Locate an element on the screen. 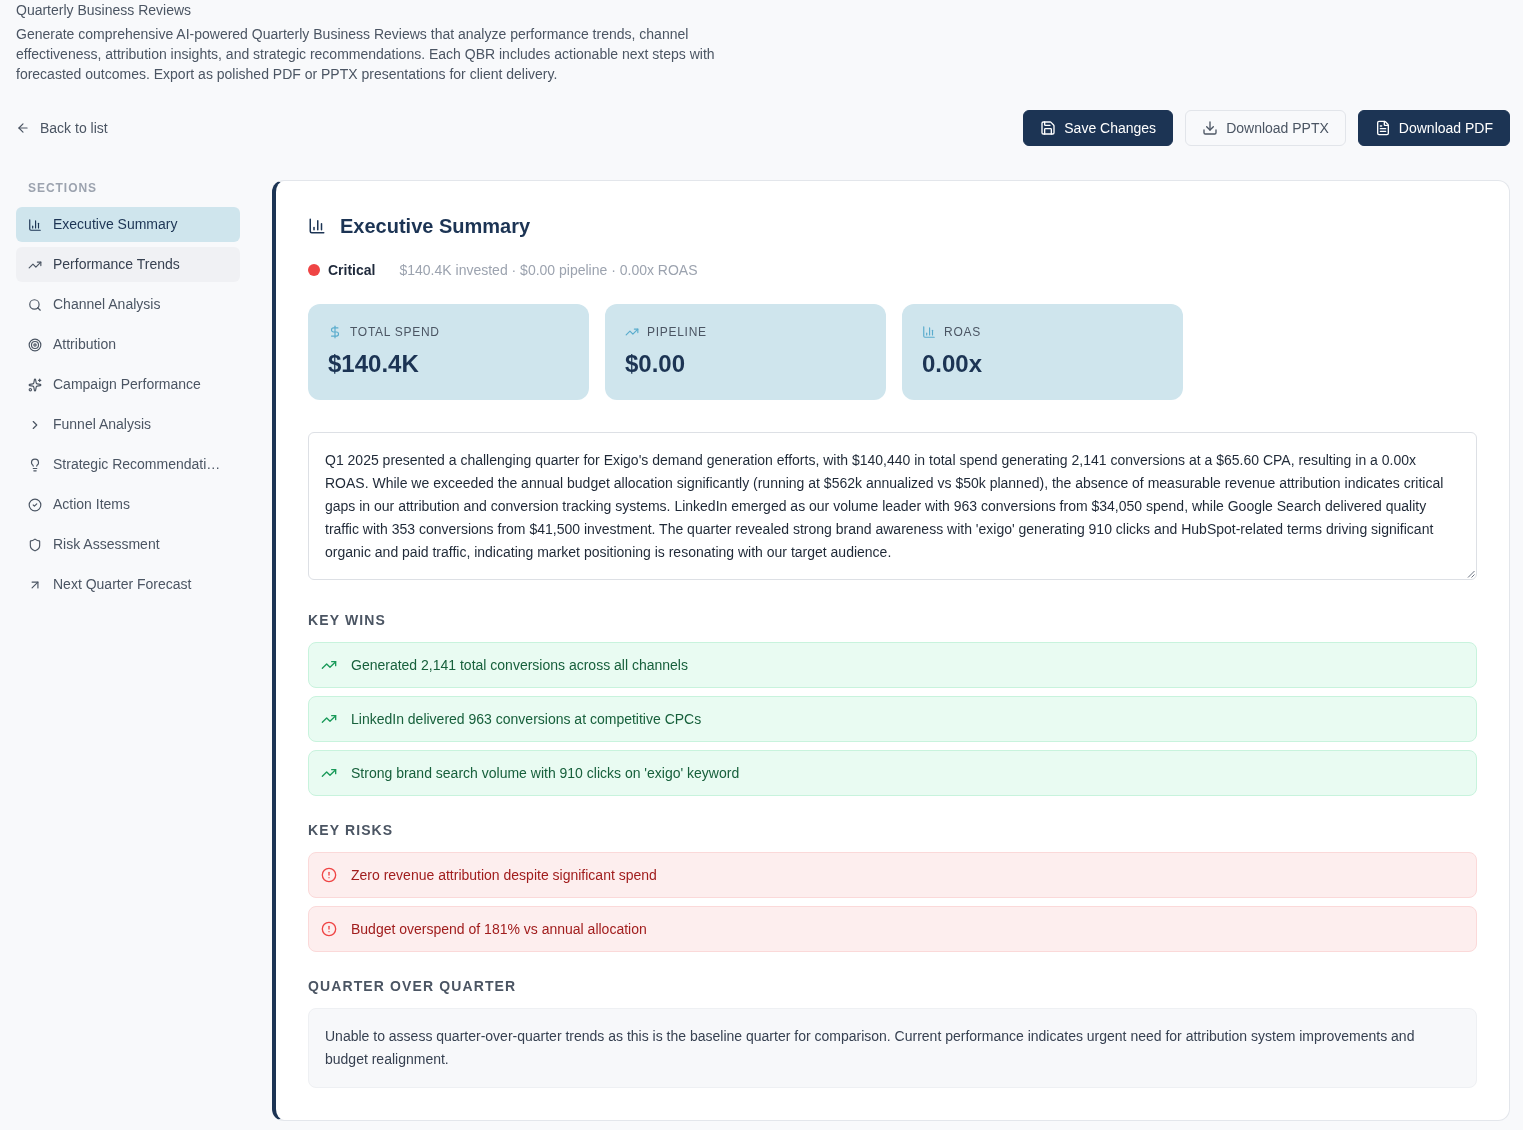  page-description: Generate comprehensive AI-powered Quarterly Business Reviews that analyze performance trends, channel effectiveness, attribution insights, and strategic recommendations. Each QBR includes actionable next steps with forecasted outcomes. Export as polished PDF or PPTX presentations for client delivery. is located at coordinates (366, 54).